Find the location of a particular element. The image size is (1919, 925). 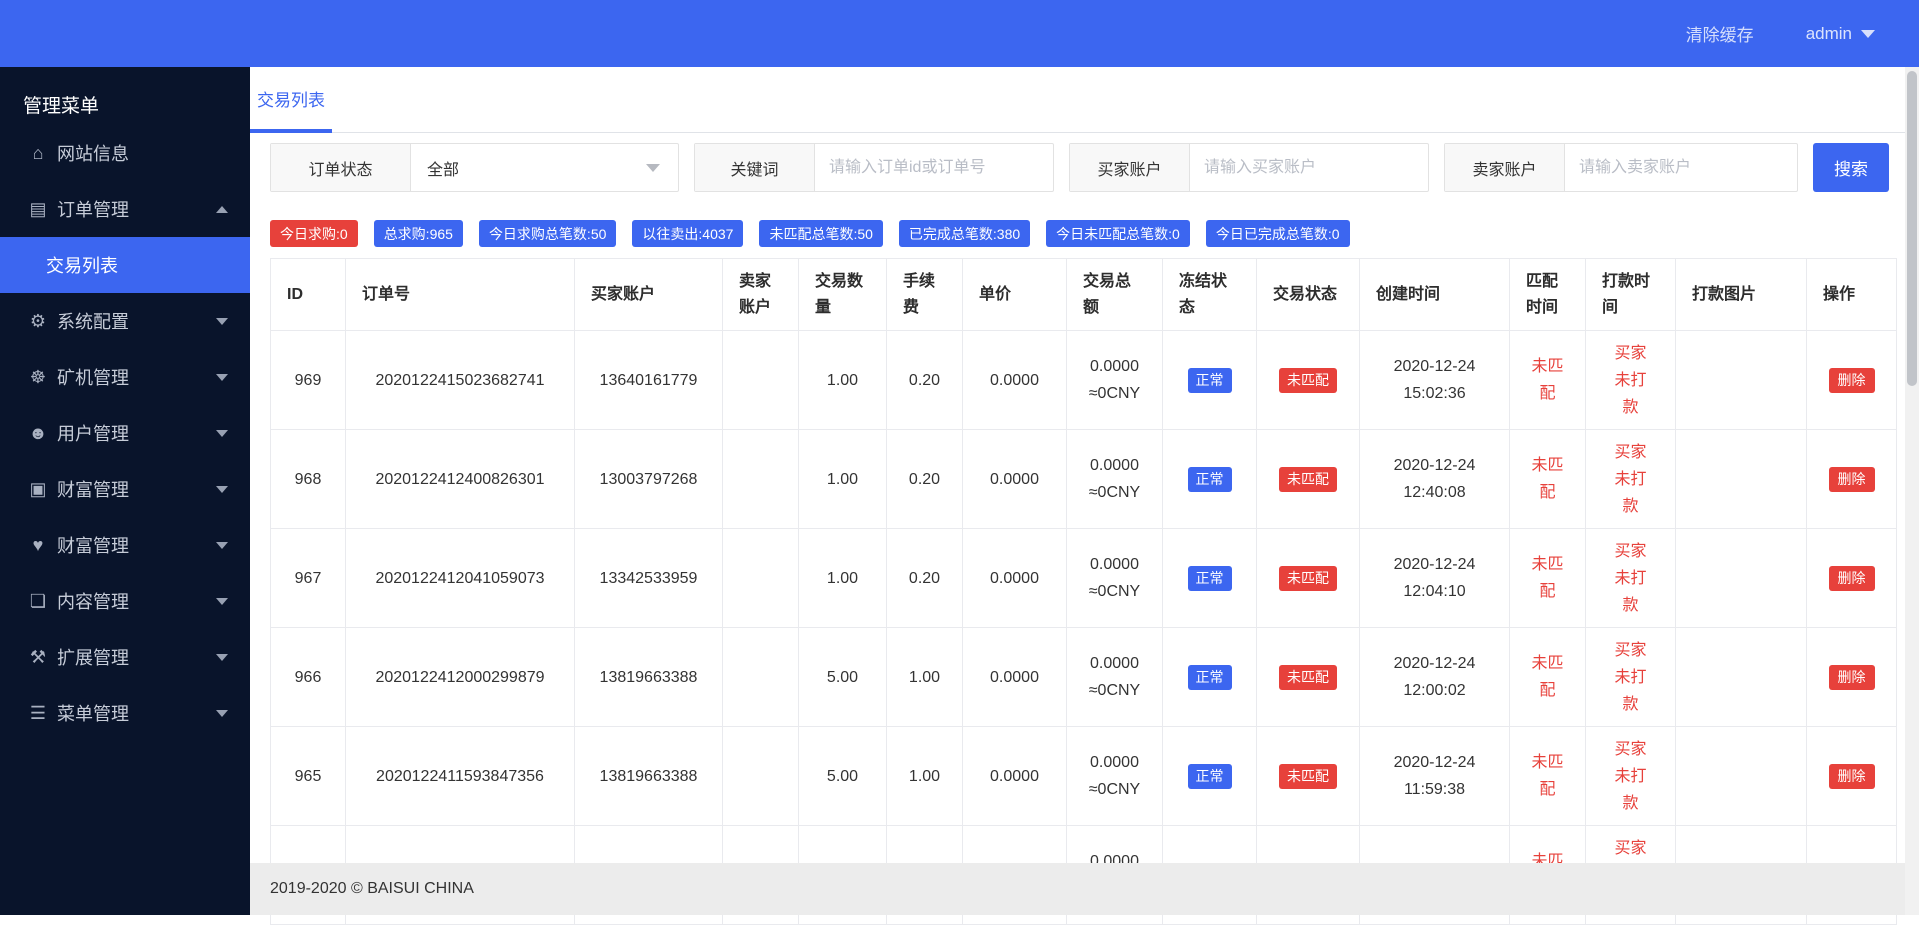

keyword-input is located at coordinates (934, 167).